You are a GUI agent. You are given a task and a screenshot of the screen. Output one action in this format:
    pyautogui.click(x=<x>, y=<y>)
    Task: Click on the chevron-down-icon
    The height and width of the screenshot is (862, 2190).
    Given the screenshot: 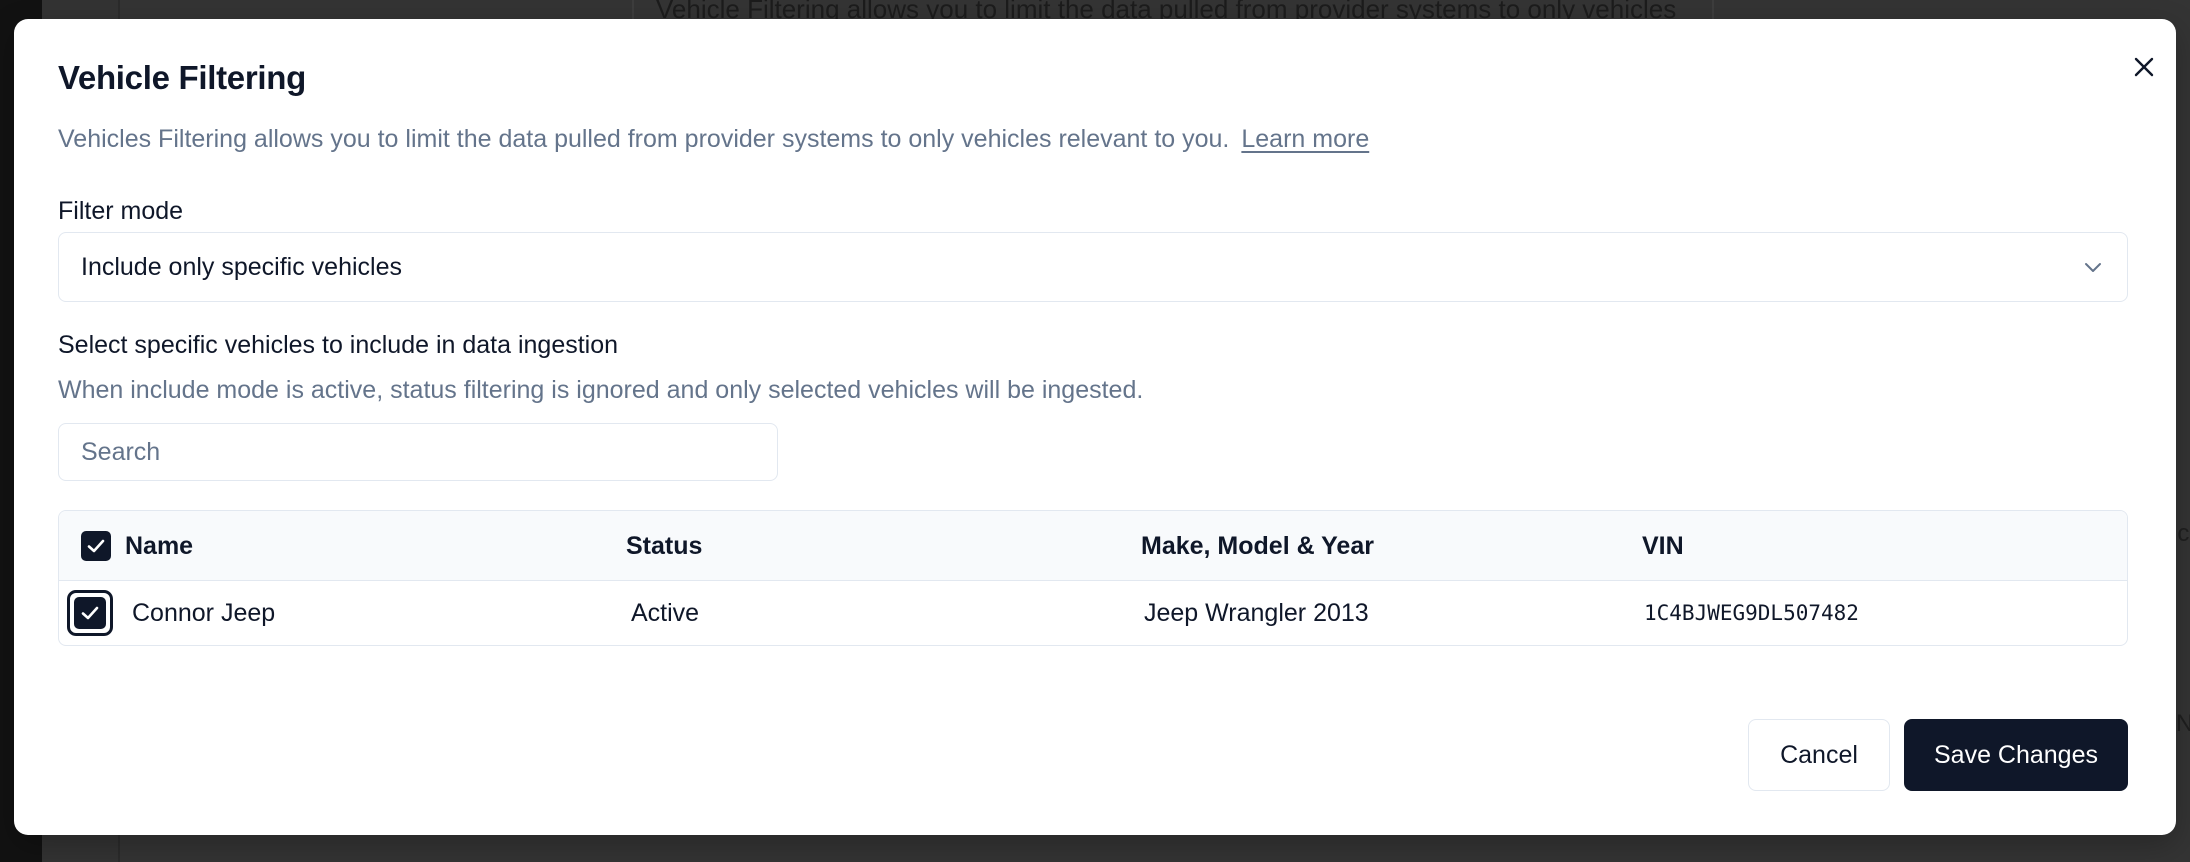 What is the action you would take?
    pyautogui.click(x=2093, y=267)
    